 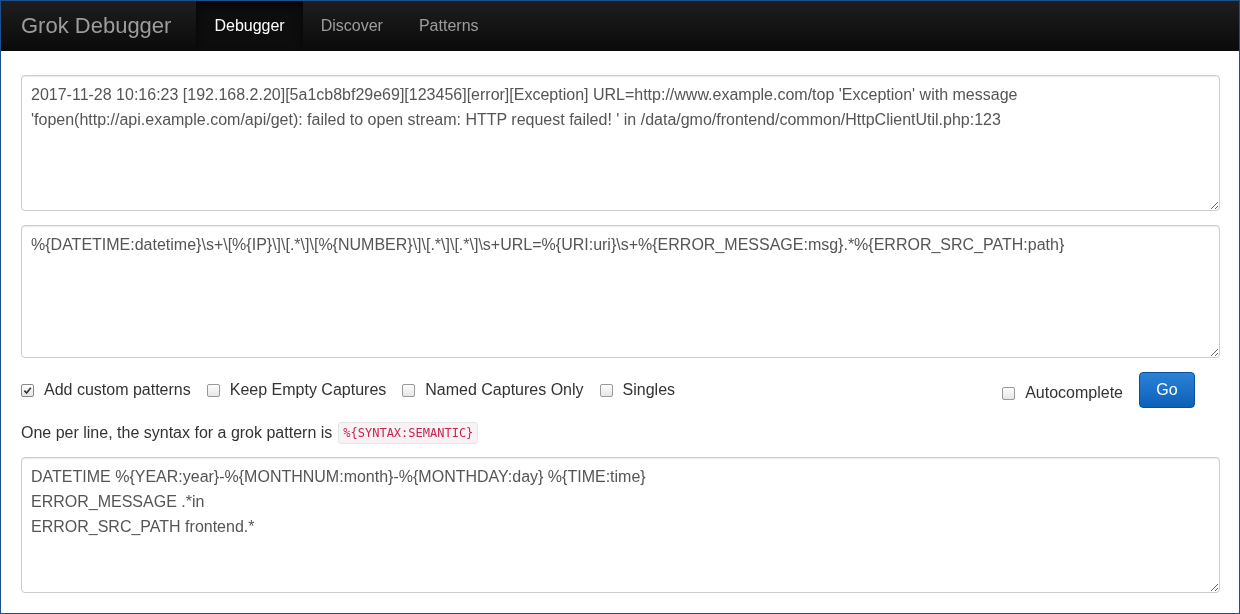 I want to click on checkbox-label: Add custom patterns, so click(x=117, y=390).